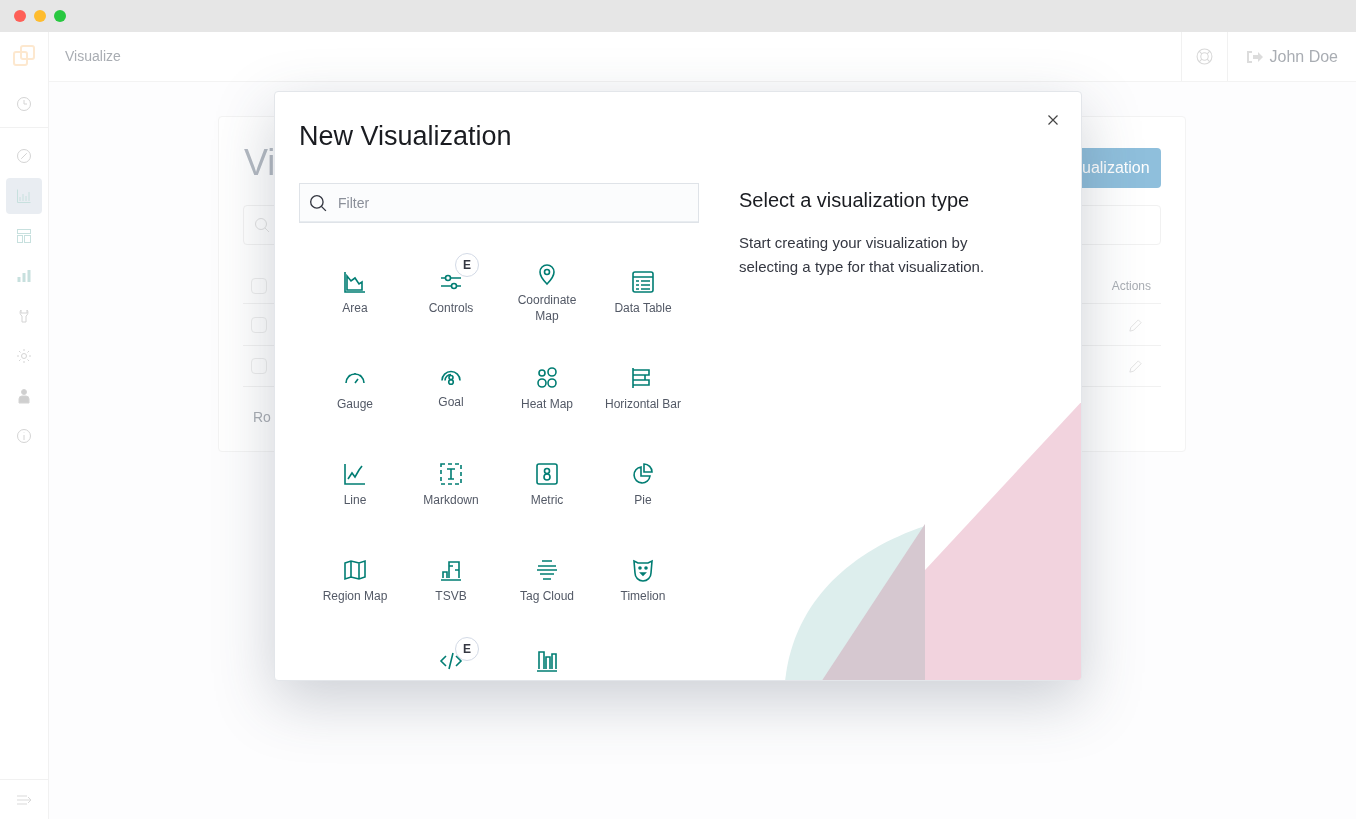  Describe the element at coordinates (1131, 286) in the screenshot. I see `column-header: Actions` at that location.